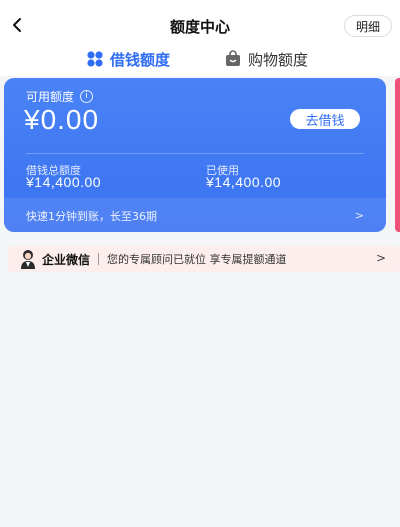 The height and width of the screenshot is (527, 400). I want to click on available-quota-label: 可用额度, so click(50, 97).